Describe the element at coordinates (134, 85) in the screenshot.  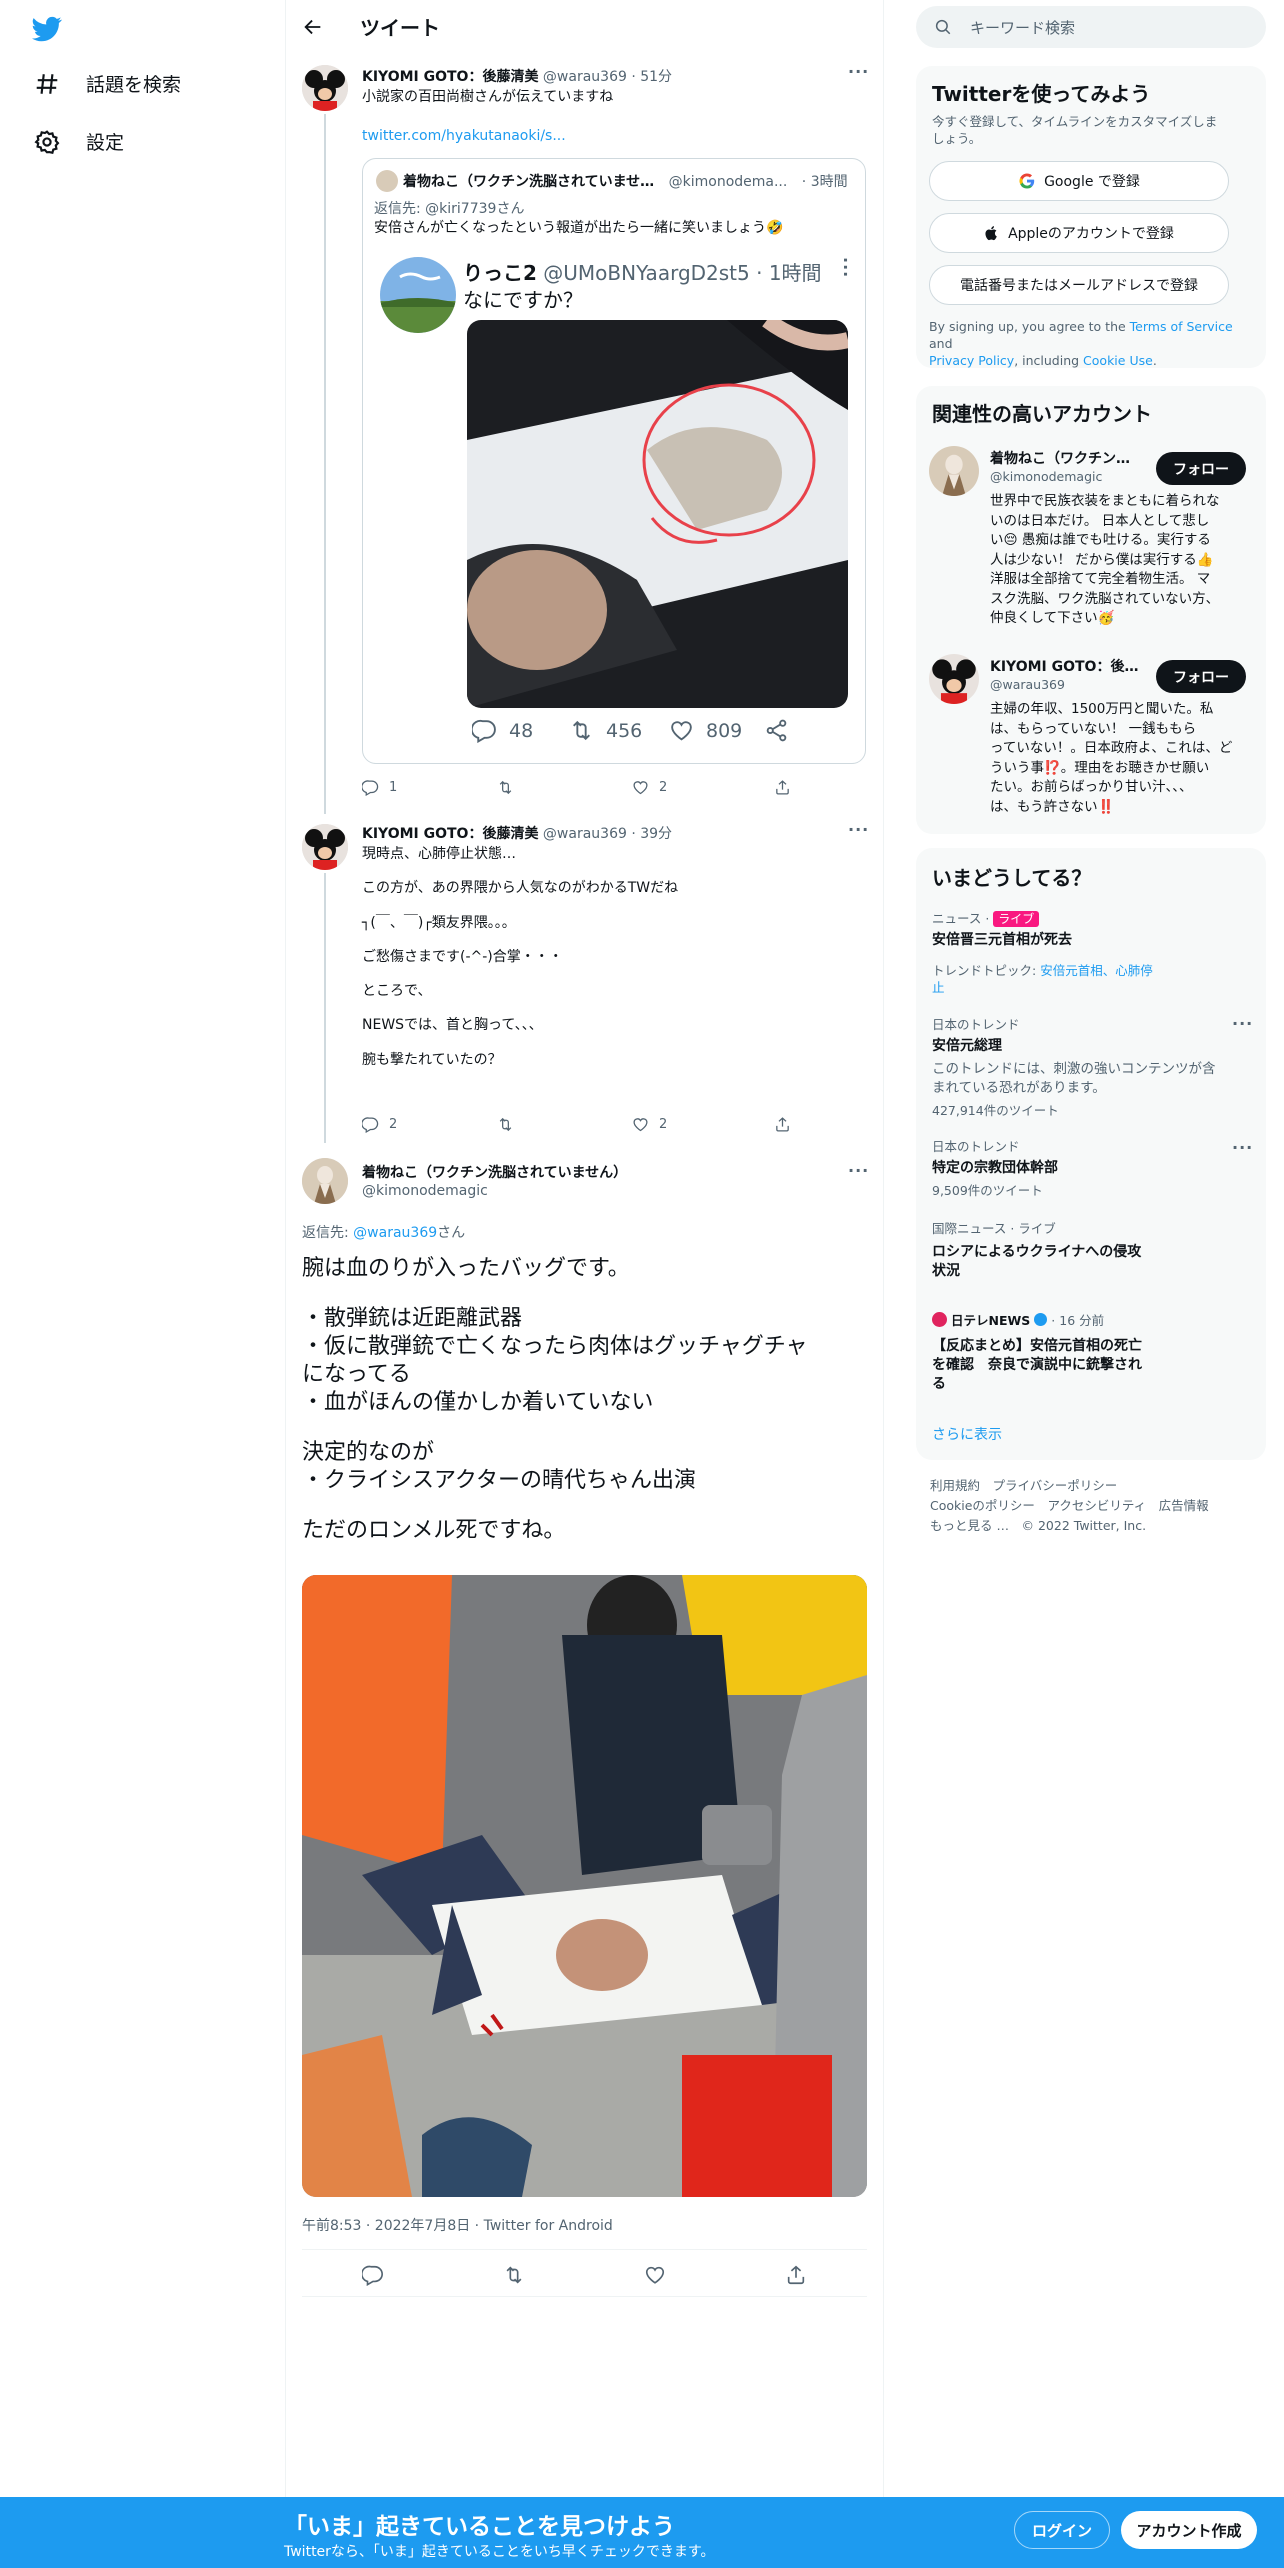
I see `nav-explore-label: 話題を検索` at that location.